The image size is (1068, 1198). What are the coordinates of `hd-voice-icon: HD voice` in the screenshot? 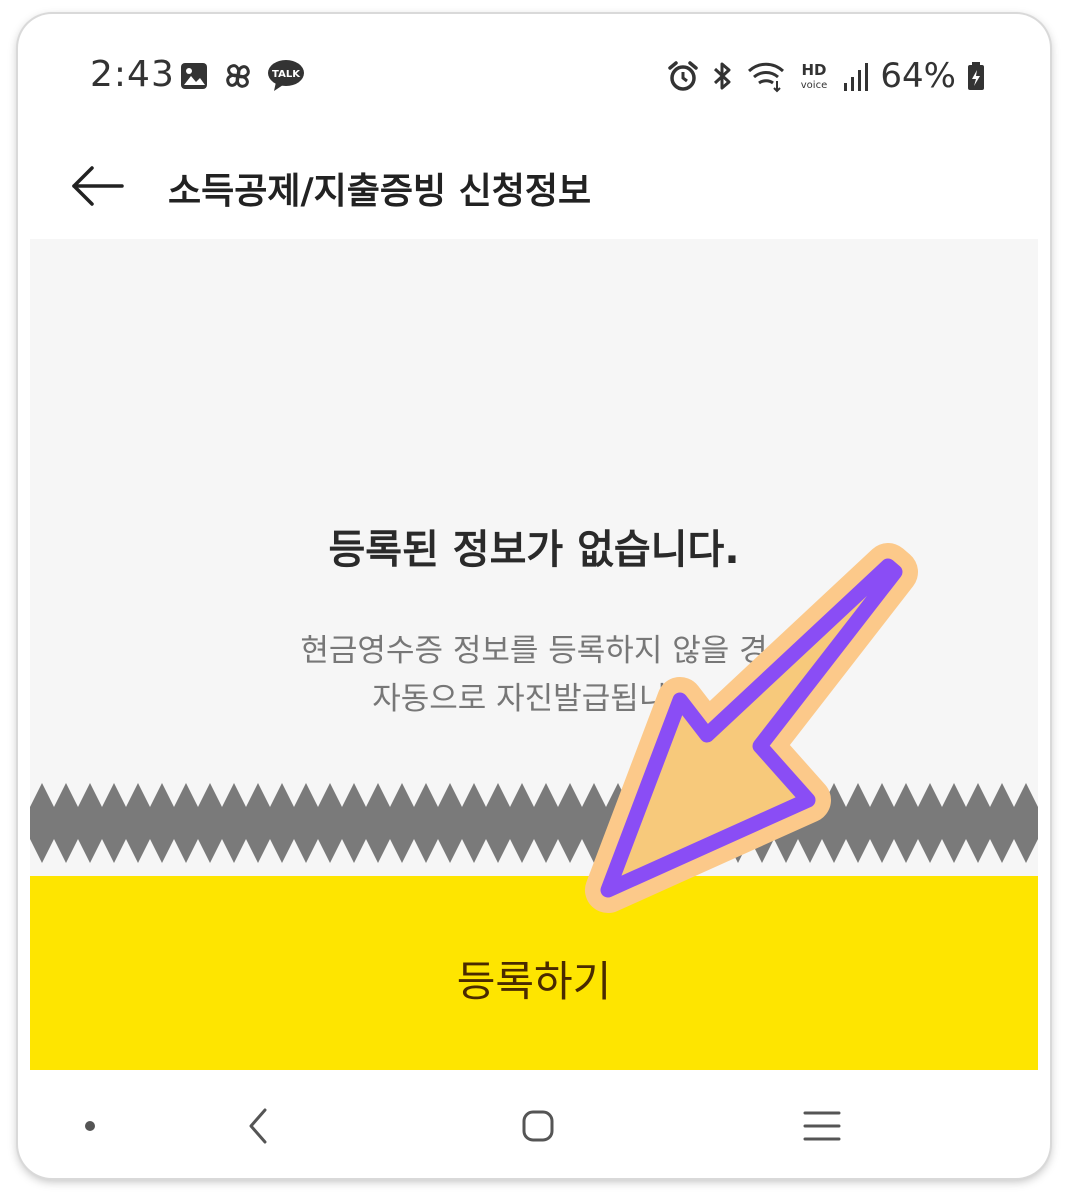 It's located at (814, 76).